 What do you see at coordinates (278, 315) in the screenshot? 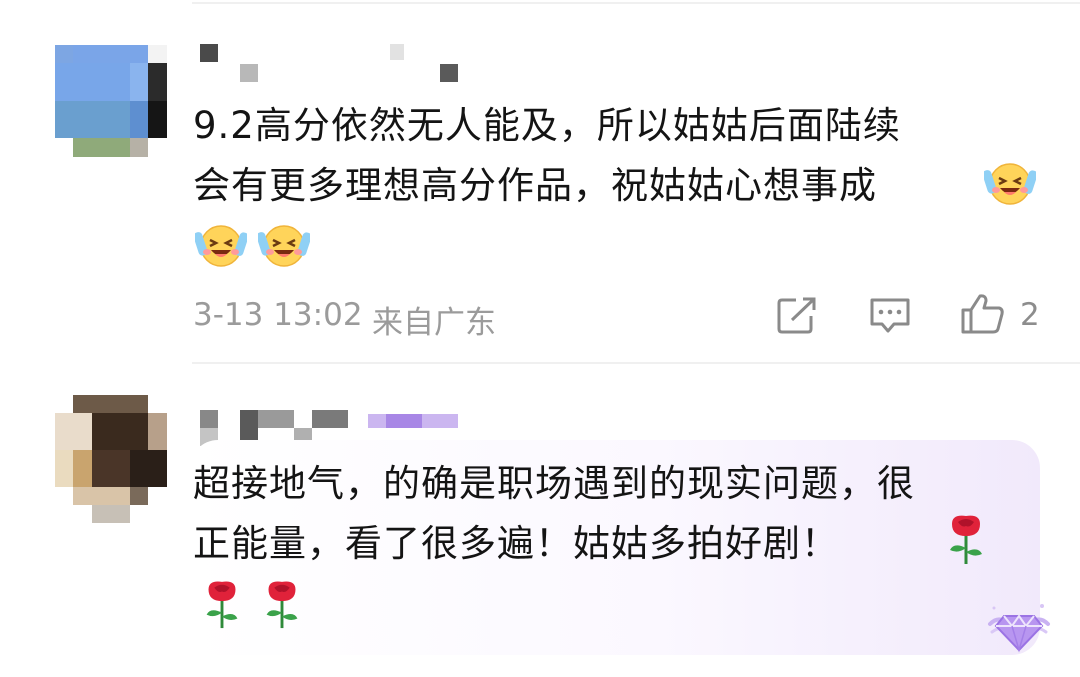
I see `comment-timestamp: 3-13 13:02` at bounding box center [278, 315].